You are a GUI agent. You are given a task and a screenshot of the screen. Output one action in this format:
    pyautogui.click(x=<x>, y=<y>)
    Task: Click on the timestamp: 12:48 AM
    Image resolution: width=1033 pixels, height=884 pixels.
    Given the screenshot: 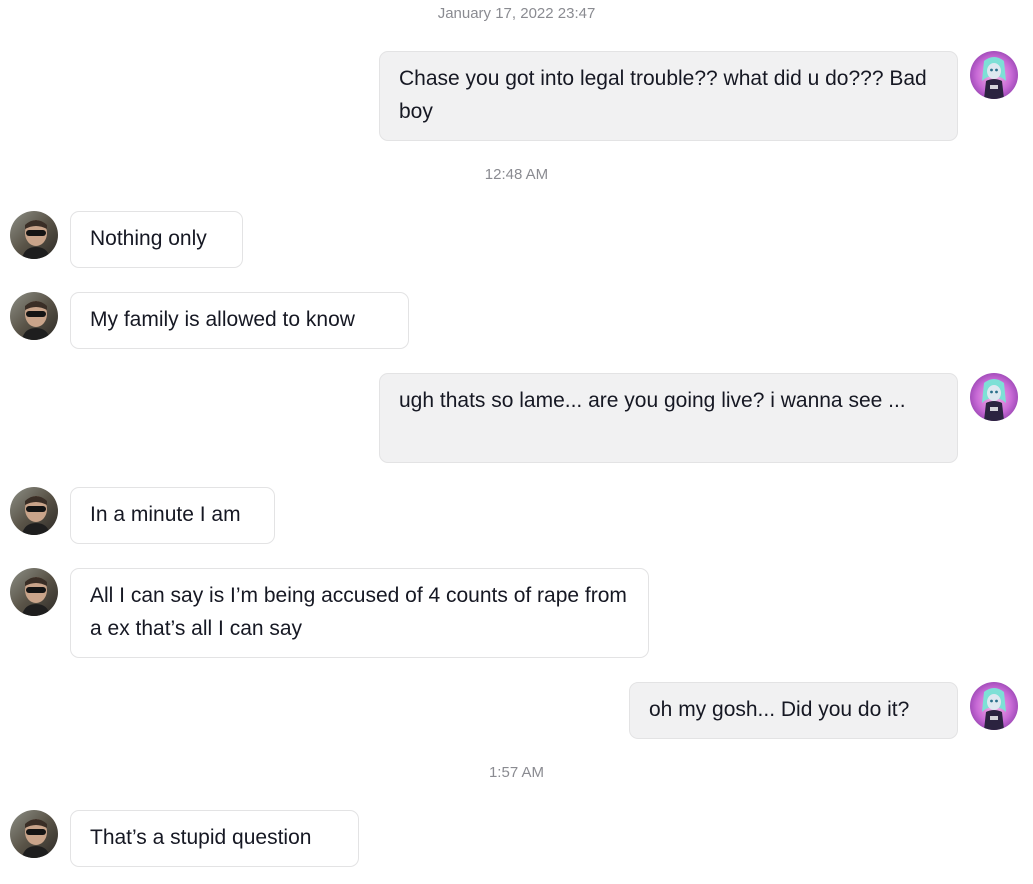 What is the action you would take?
    pyautogui.click(x=516, y=174)
    